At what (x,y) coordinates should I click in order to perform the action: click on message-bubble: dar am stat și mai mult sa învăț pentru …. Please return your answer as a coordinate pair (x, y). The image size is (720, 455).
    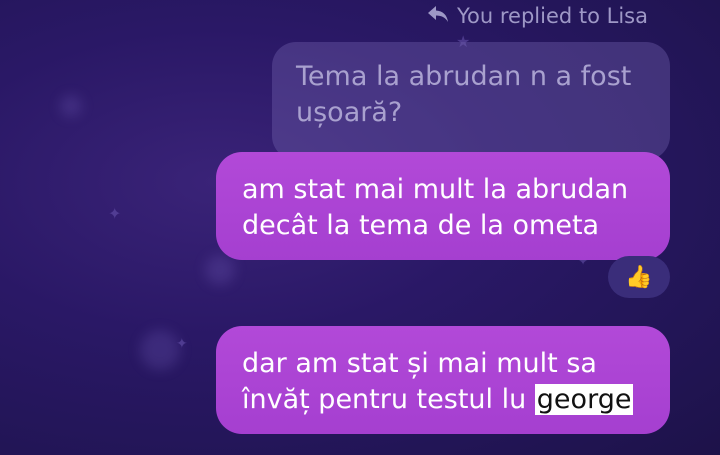
    Looking at the image, I should click on (443, 380).